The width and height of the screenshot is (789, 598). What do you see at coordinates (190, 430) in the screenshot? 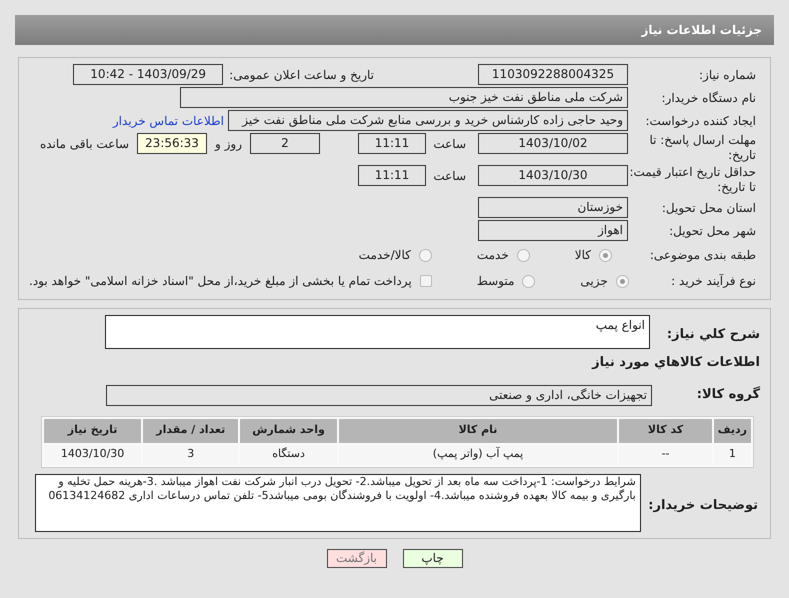
I see `column-header: تعداد / مقدار` at bounding box center [190, 430].